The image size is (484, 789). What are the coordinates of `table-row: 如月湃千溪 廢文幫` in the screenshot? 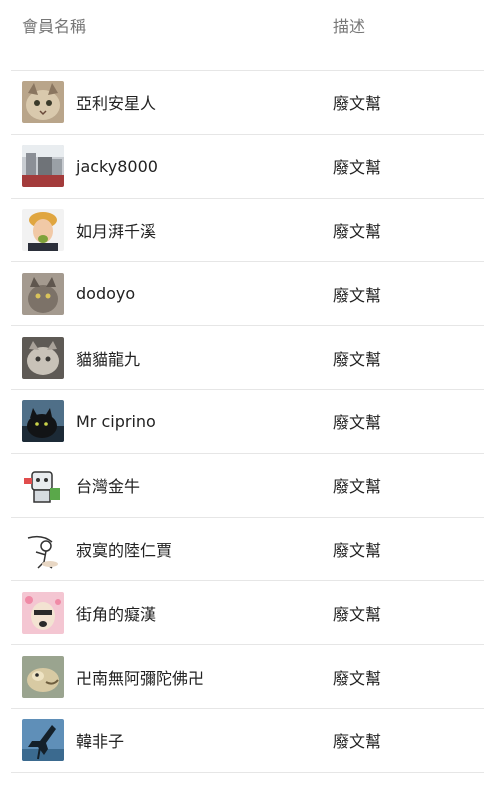 It's located at (247, 231).